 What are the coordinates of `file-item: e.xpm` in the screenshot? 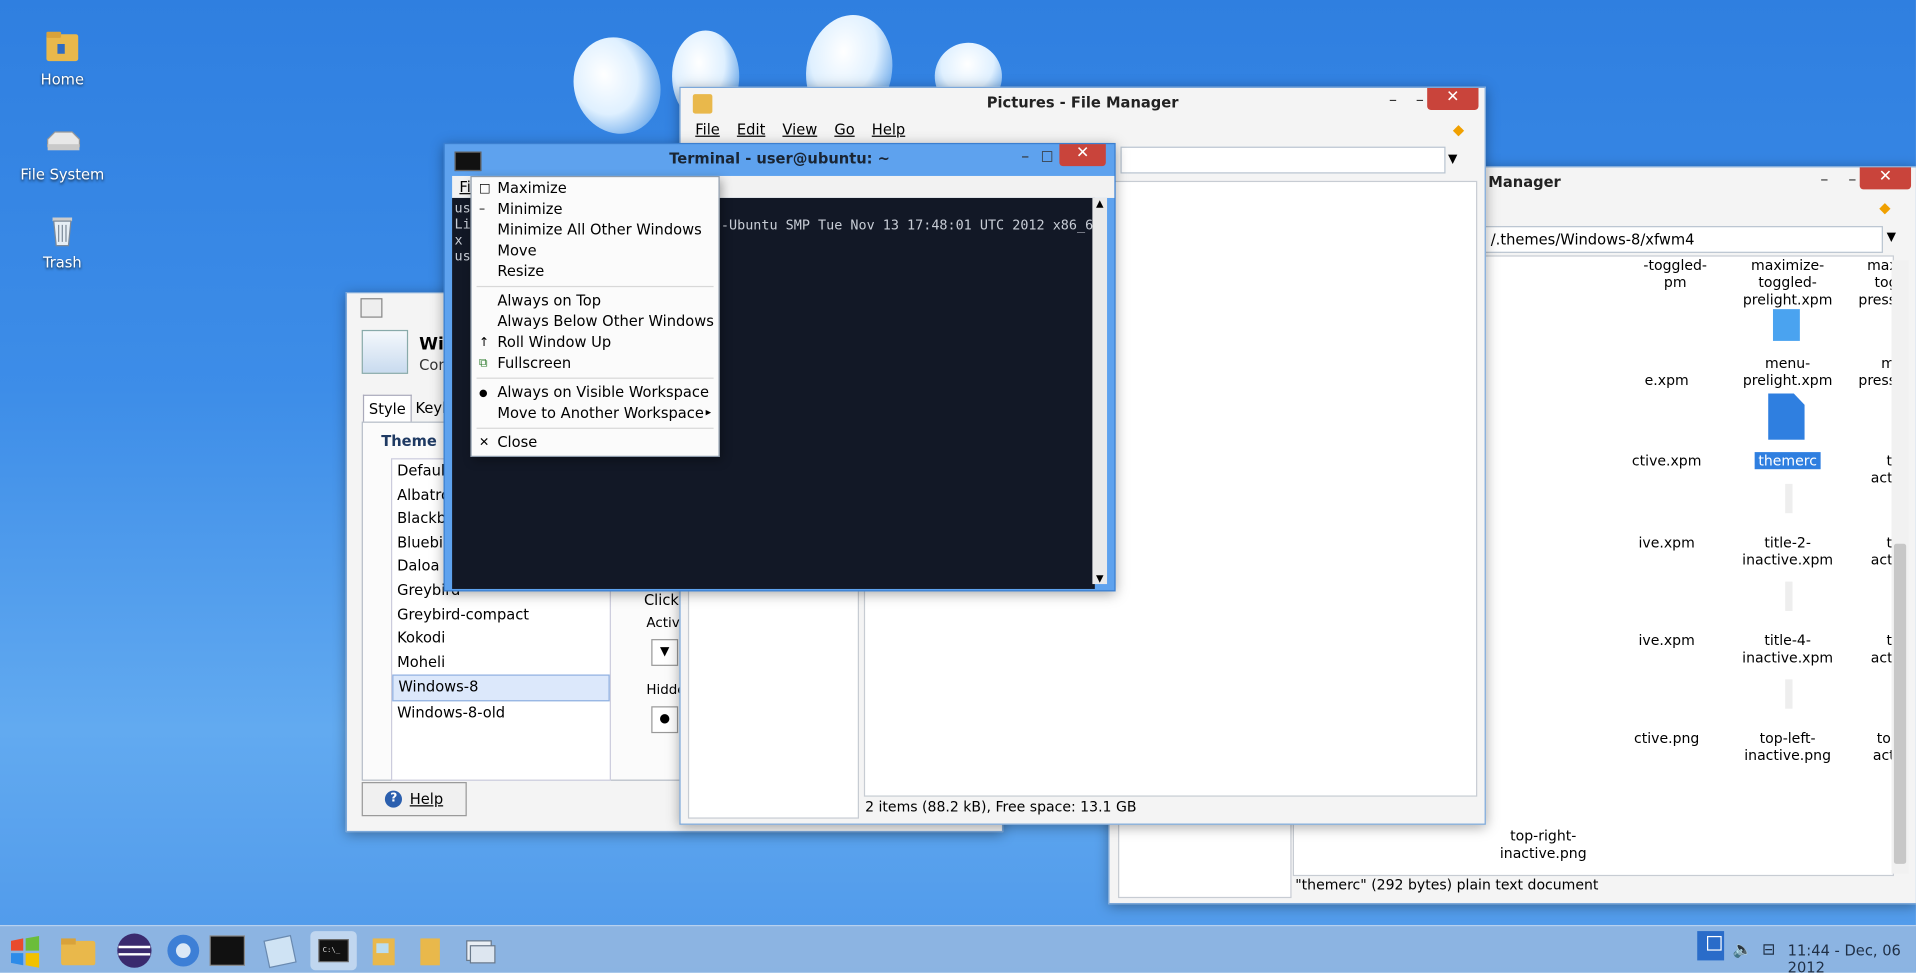 It's located at (1667, 379).